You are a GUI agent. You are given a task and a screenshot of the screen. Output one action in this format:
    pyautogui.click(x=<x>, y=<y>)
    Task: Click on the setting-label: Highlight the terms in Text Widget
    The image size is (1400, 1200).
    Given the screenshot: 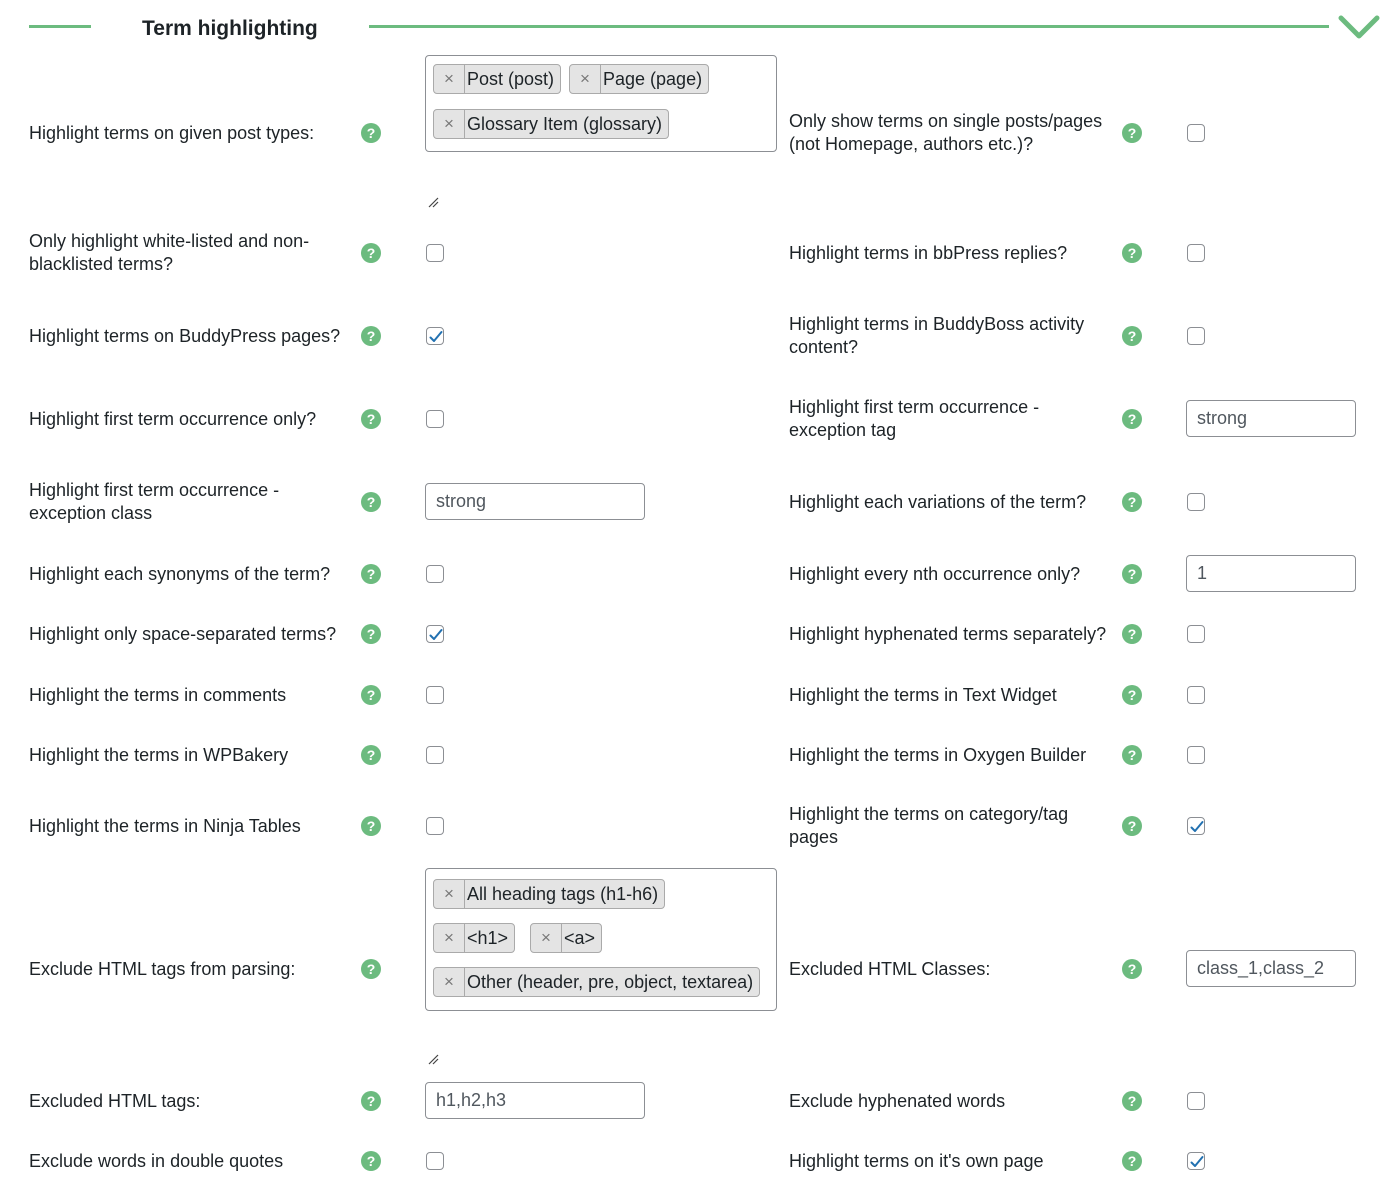 What is the action you would take?
    pyautogui.click(x=923, y=694)
    